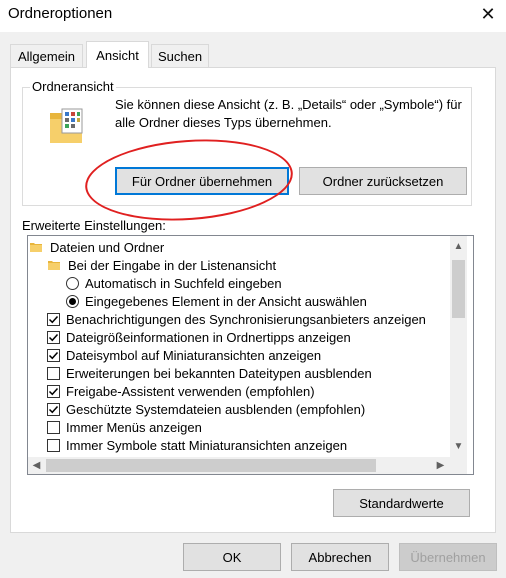 Image resolution: width=506 pixels, height=578 pixels. What do you see at coordinates (180, 55) in the screenshot?
I see `tab-suchen: Suchen` at bounding box center [180, 55].